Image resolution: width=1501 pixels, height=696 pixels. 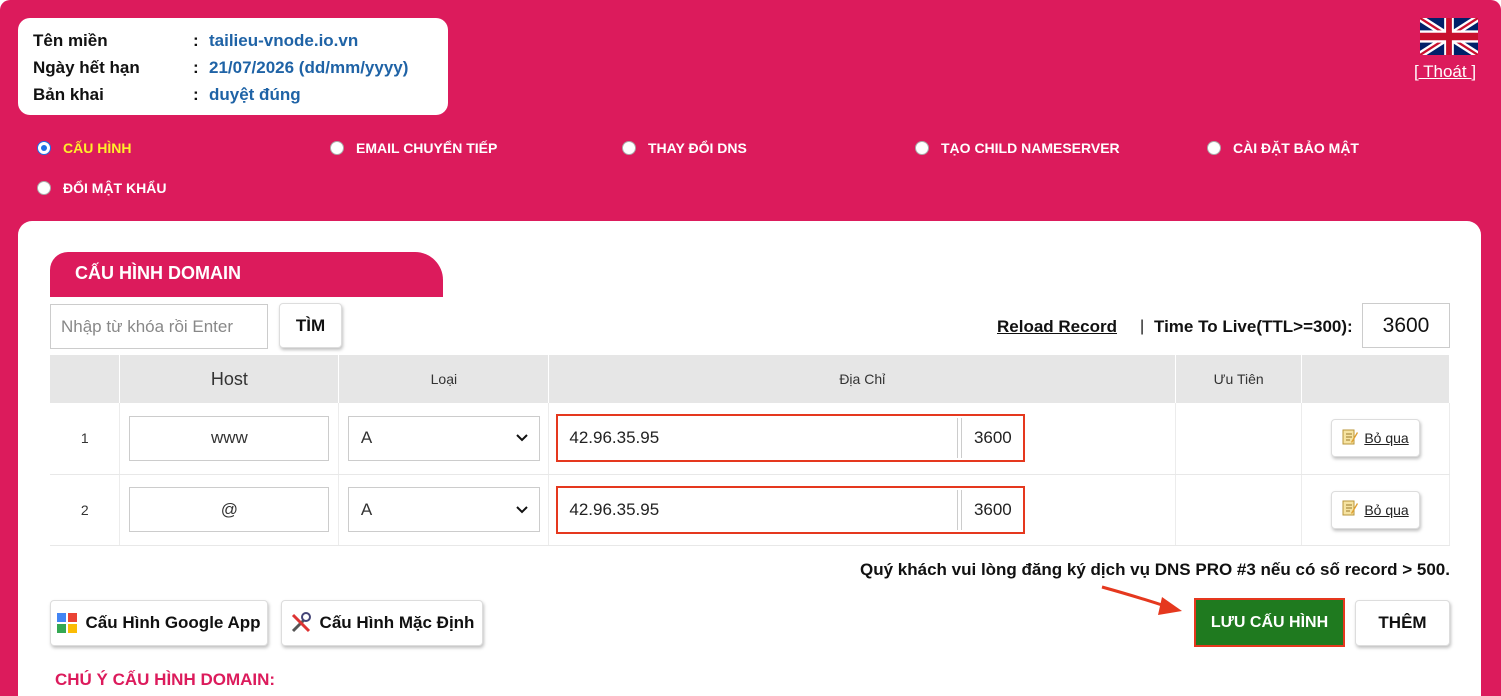 What do you see at coordinates (229, 379) in the screenshot?
I see `col-host-header: Host` at bounding box center [229, 379].